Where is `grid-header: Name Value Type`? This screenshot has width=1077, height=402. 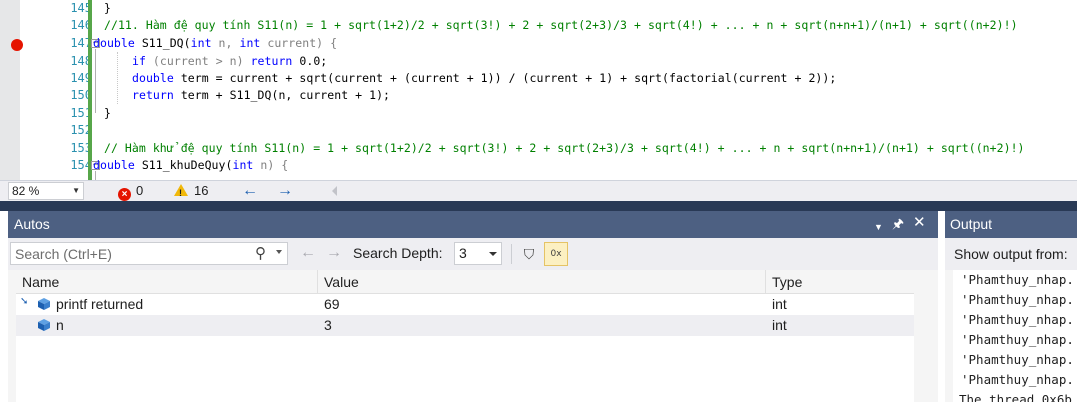 grid-header: Name Value Type is located at coordinates (465, 282).